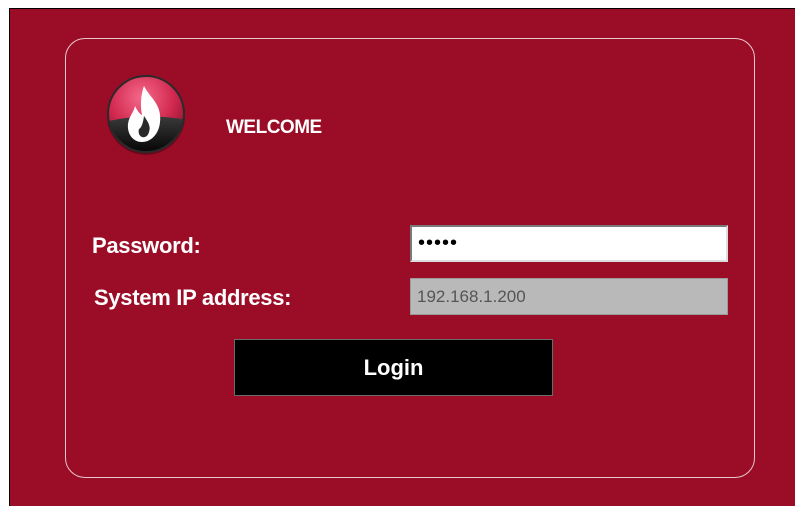 This screenshot has height=506, width=795. I want to click on system-ip-label: System IP address:, so click(193, 297).